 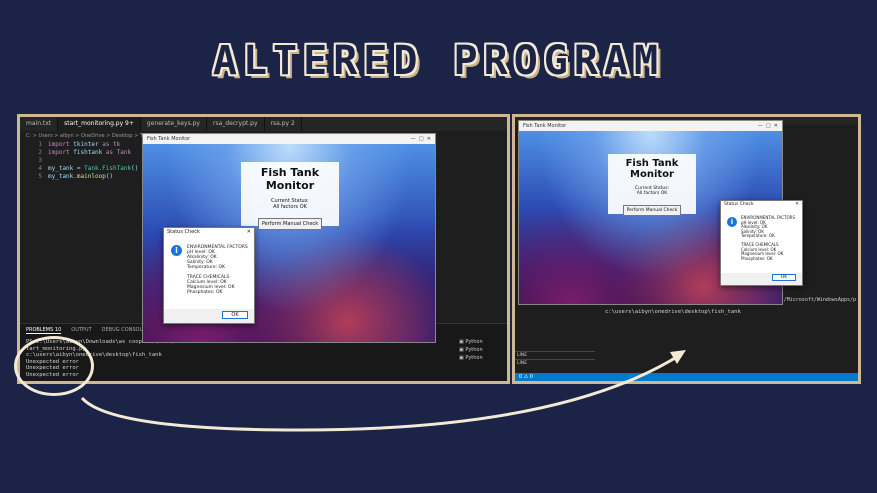 What do you see at coordinates (62, 176) in the screenshot?
I see `code-token: my_tank.` at bounding box center [62, 176].